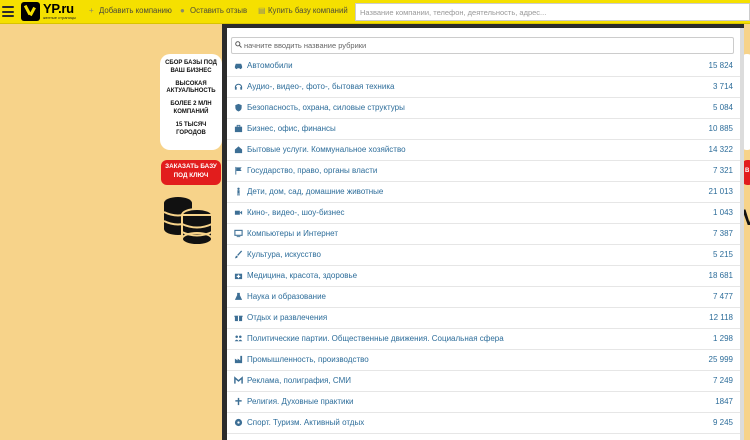 The image size is (750, 440). I want to click on rubric-search-field: начните вводить название рубрики, so click(482, 45).